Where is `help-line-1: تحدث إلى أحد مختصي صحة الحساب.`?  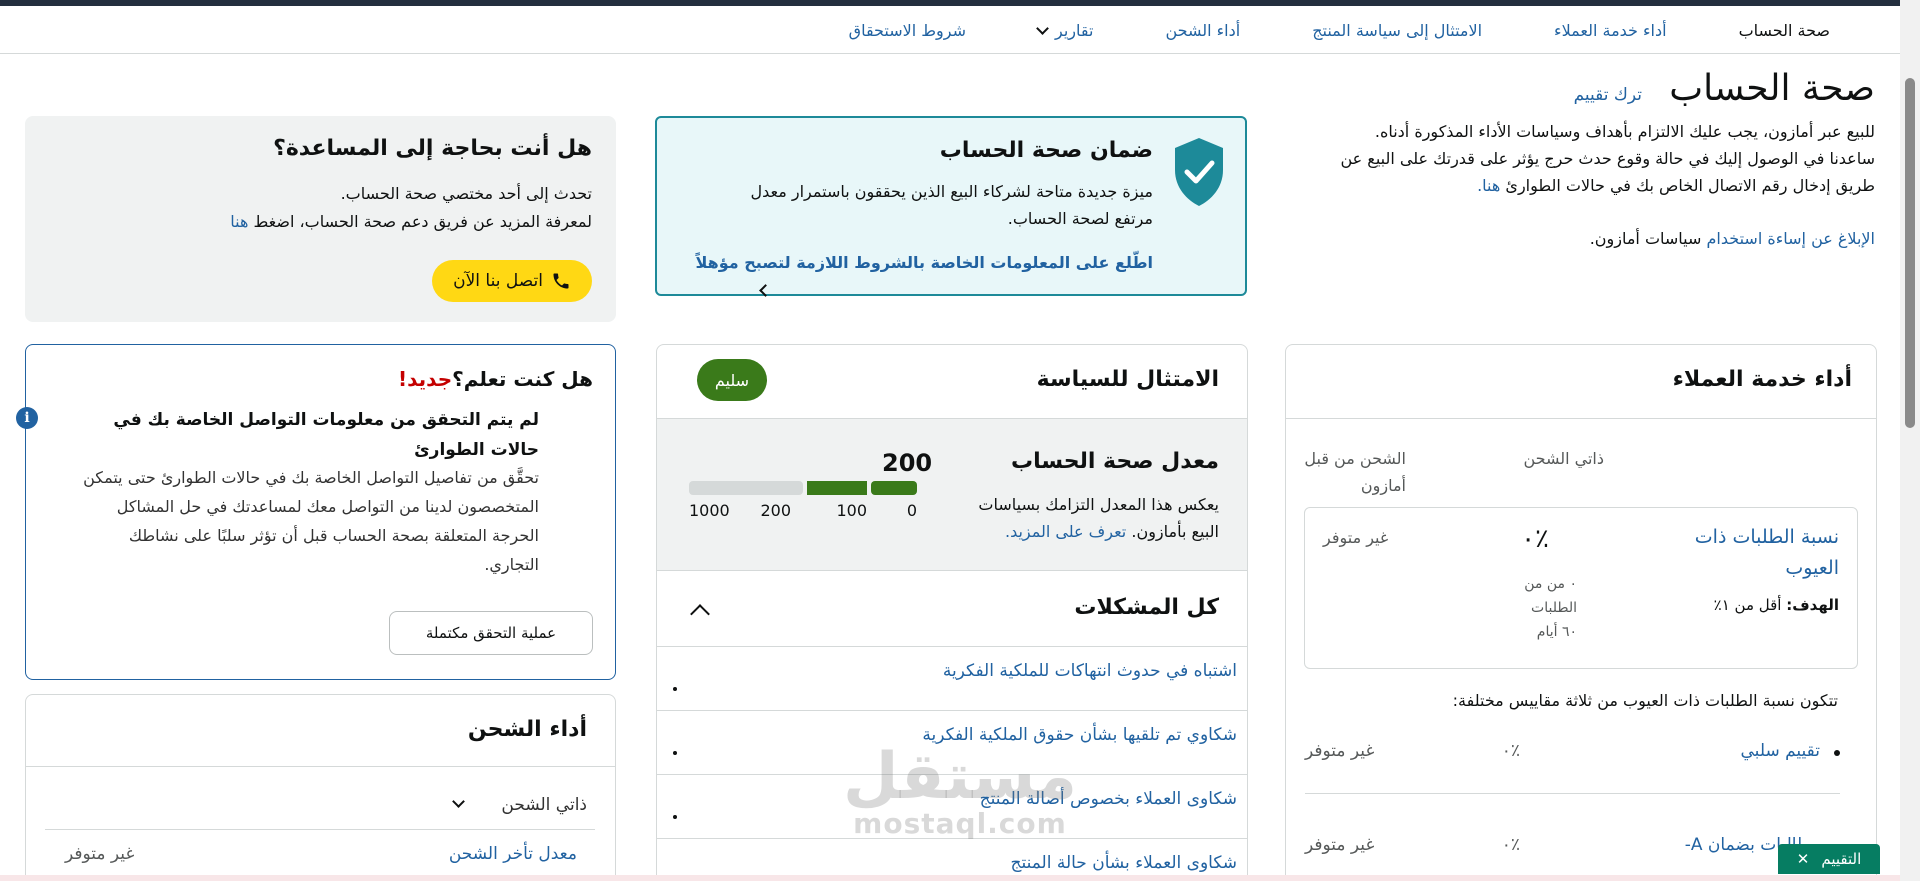
help-line-1: تحدث إلى أحد مختصي صحة الحساب. is located at coordinates (466, 193).